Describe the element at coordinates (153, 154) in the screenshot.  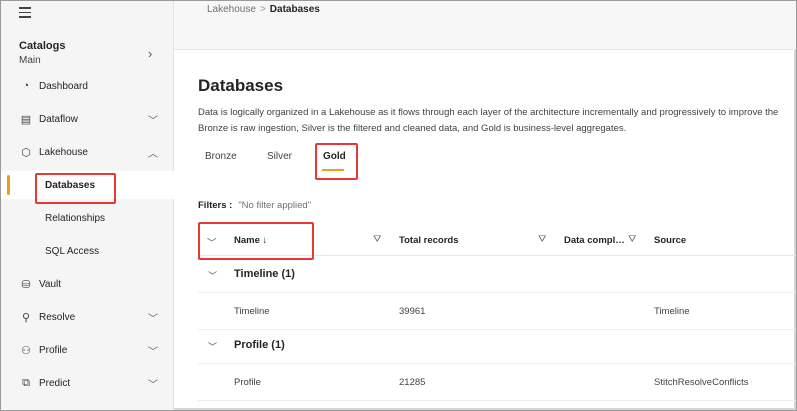
I see `chevron-up-icon: ︿` at that location.